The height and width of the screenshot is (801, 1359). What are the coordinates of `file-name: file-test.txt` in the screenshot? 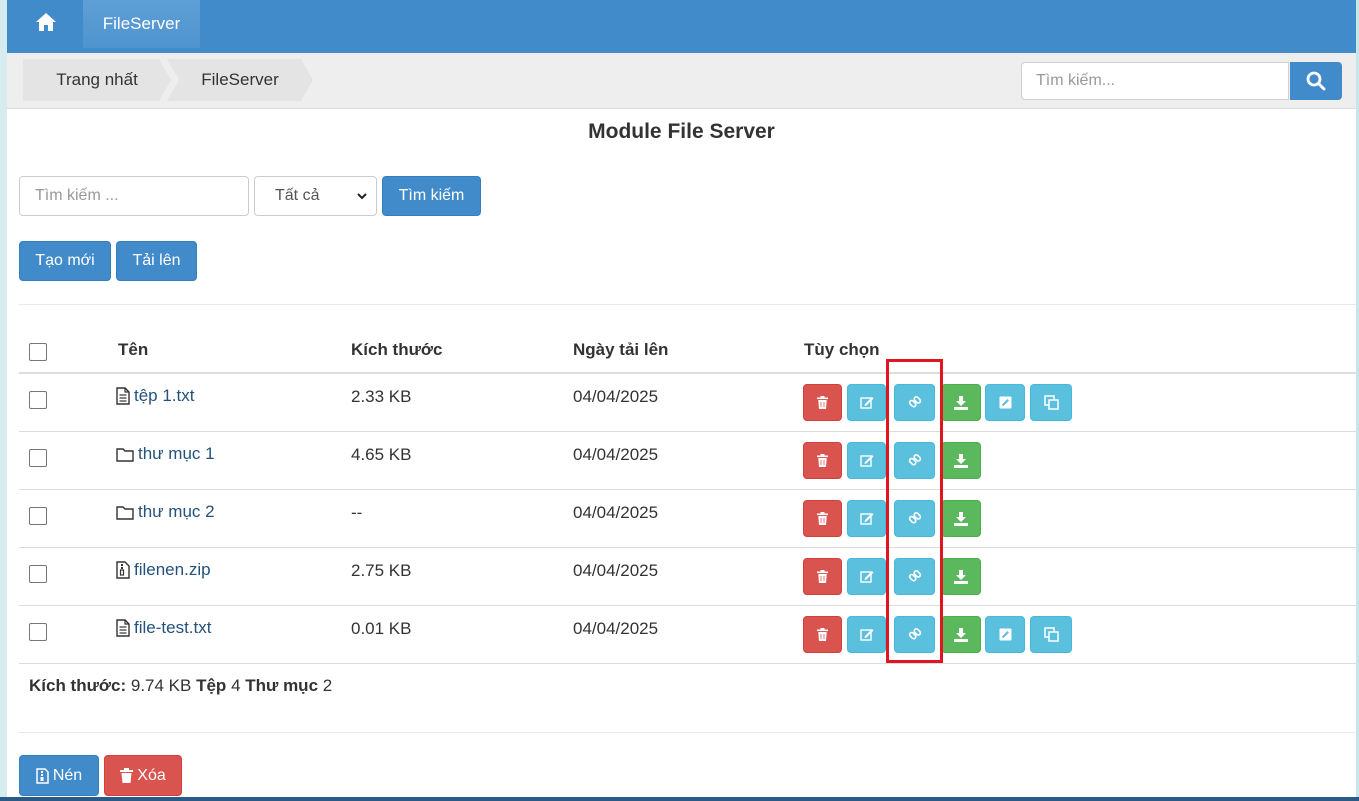 It's located at (173, 627).